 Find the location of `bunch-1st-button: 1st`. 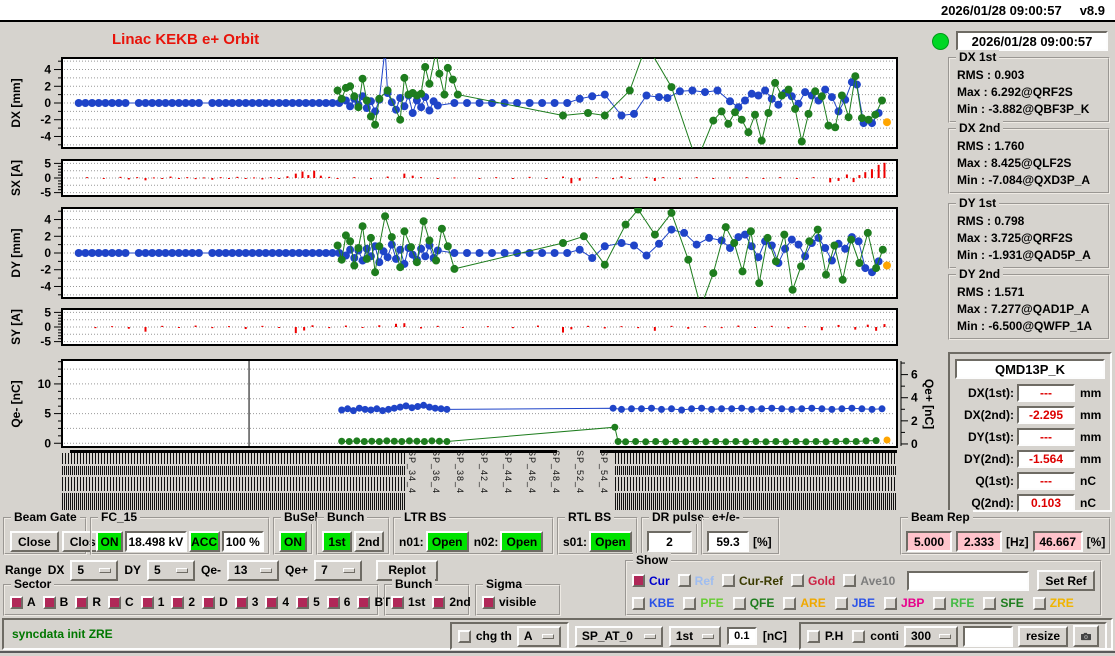

bunch-1st-button: 1st is located at coordinates (337, 541).